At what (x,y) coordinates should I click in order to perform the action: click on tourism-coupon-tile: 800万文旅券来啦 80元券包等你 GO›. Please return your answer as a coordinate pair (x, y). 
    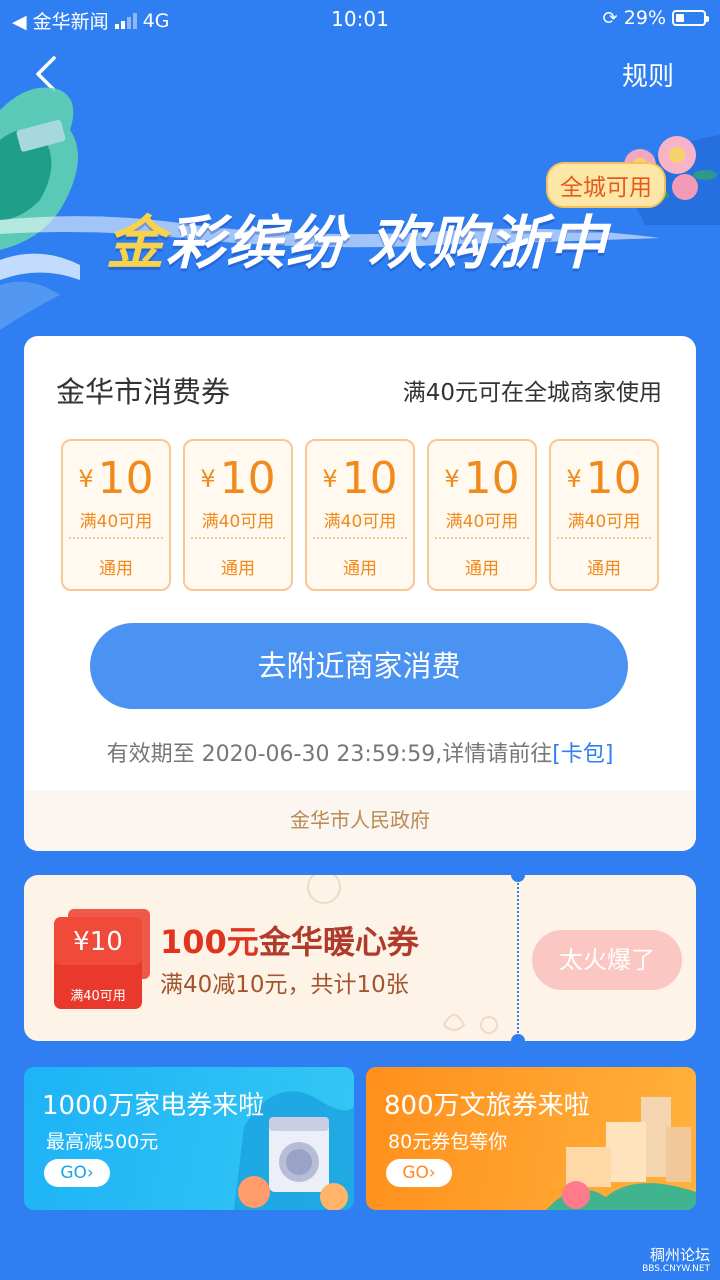
    Looking at the image, I should click on (531, 1138).